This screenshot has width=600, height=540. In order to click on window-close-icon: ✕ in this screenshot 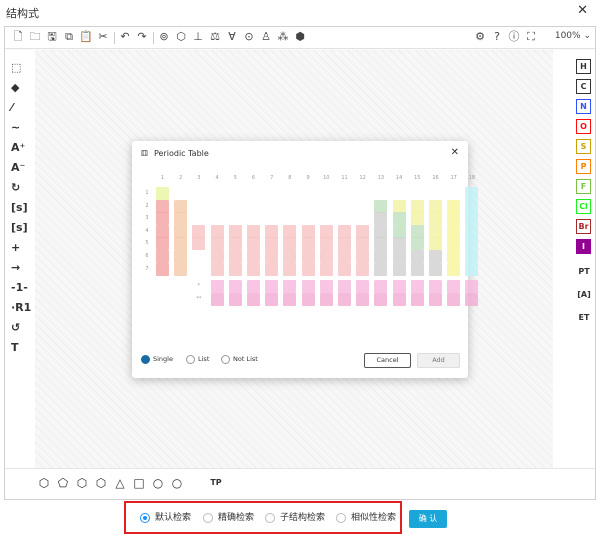, I will do `click(582, 10)`.